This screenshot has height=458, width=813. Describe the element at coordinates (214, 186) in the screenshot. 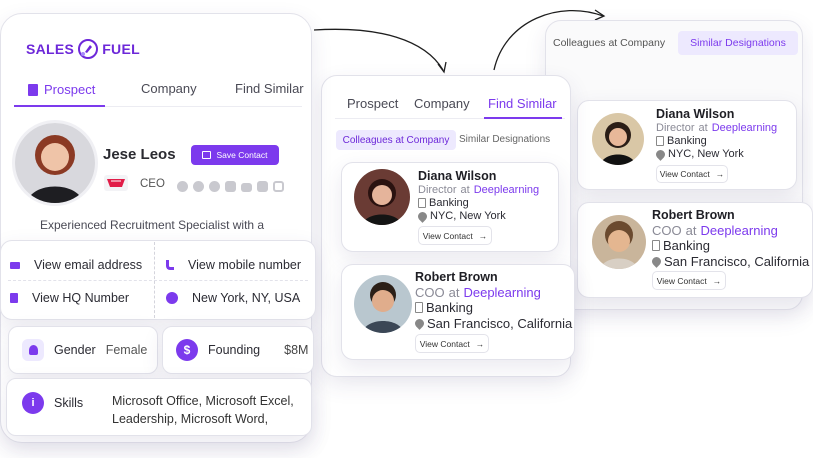

I see `skype-icon` at that location.